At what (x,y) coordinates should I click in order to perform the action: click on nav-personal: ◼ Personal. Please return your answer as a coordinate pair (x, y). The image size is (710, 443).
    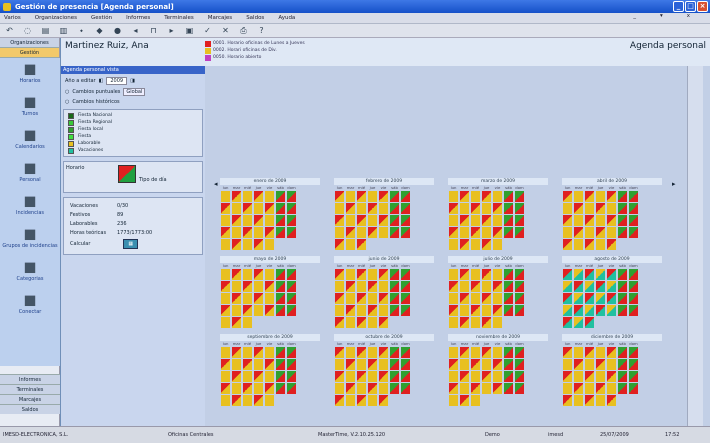
    Looking at the image, I should click on (30, 173).